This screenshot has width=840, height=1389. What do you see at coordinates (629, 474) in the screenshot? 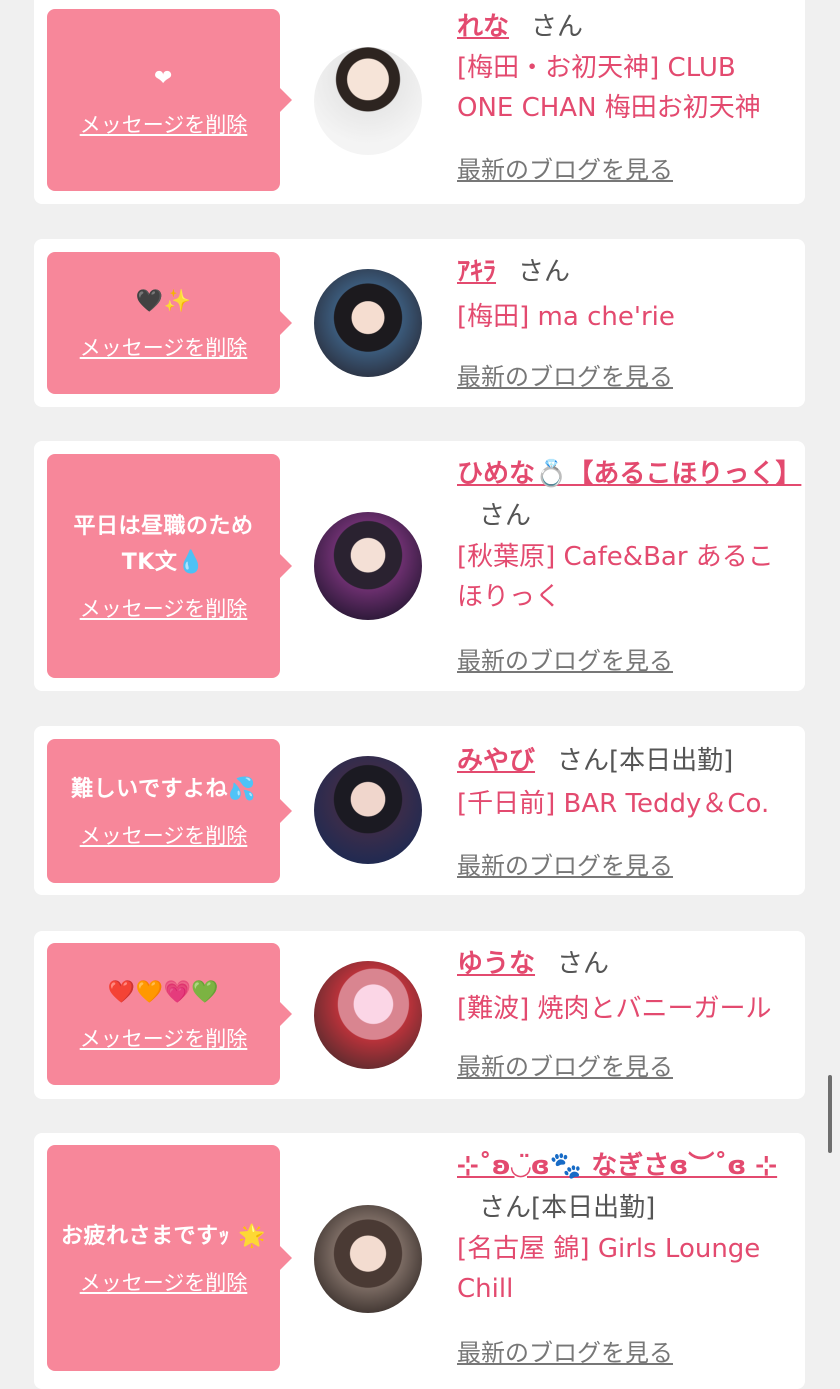
I see `cast-name-link: ひめな💍【あるこほりっく】` at bounding box center [629, 474].